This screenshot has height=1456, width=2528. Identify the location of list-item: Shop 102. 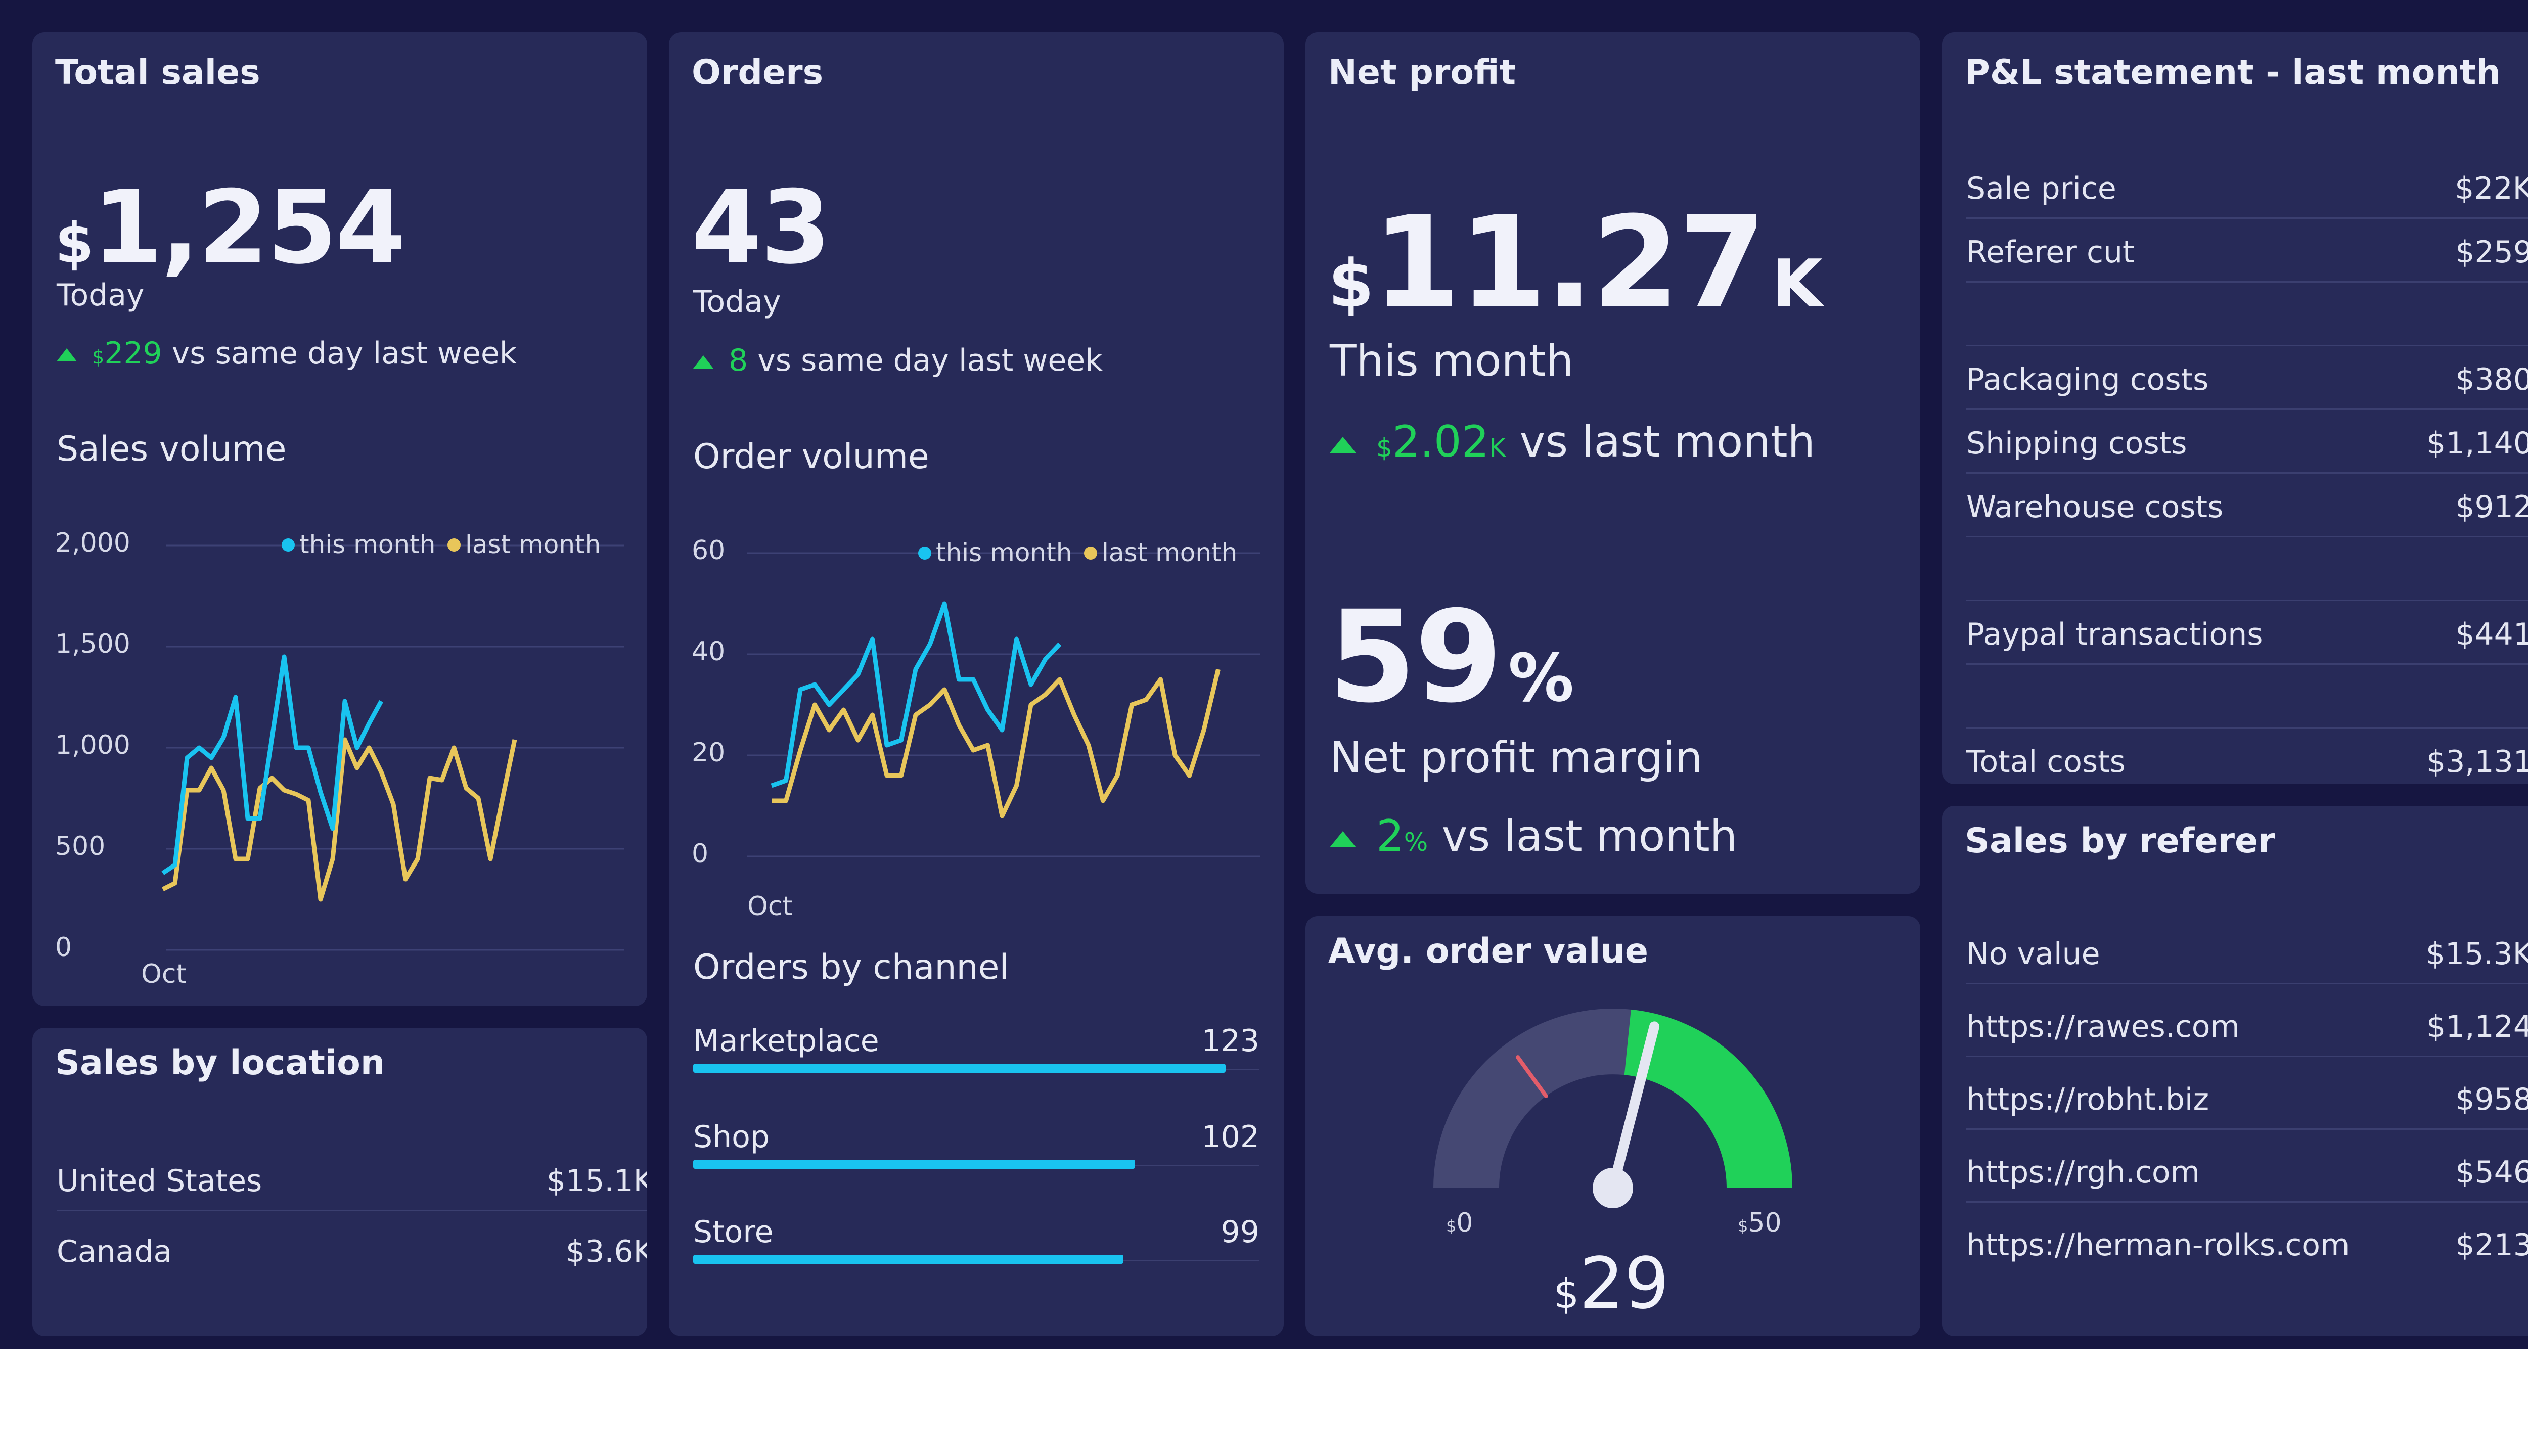
(976, 1159).